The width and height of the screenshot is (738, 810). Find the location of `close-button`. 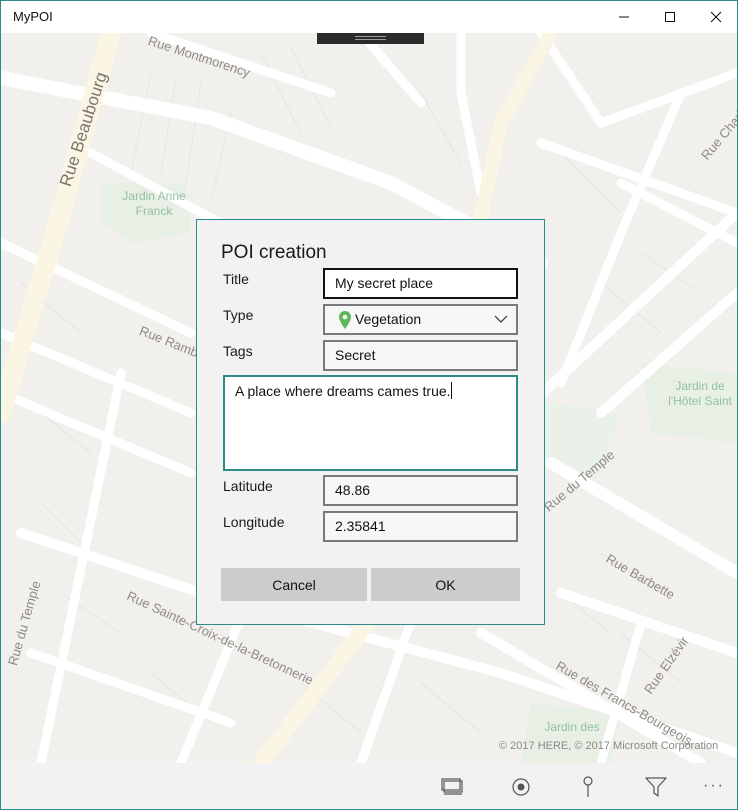

close-button is located at coordinates (715, 17).